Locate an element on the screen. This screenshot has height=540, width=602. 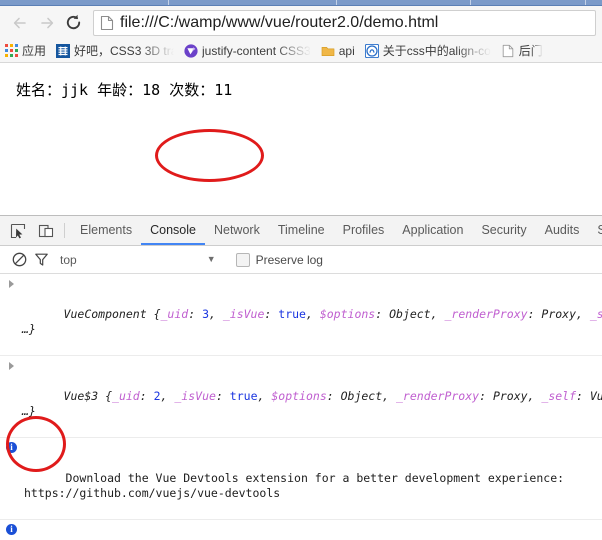
bookmark-apps: 应用 is located at coordinates (25, 50).